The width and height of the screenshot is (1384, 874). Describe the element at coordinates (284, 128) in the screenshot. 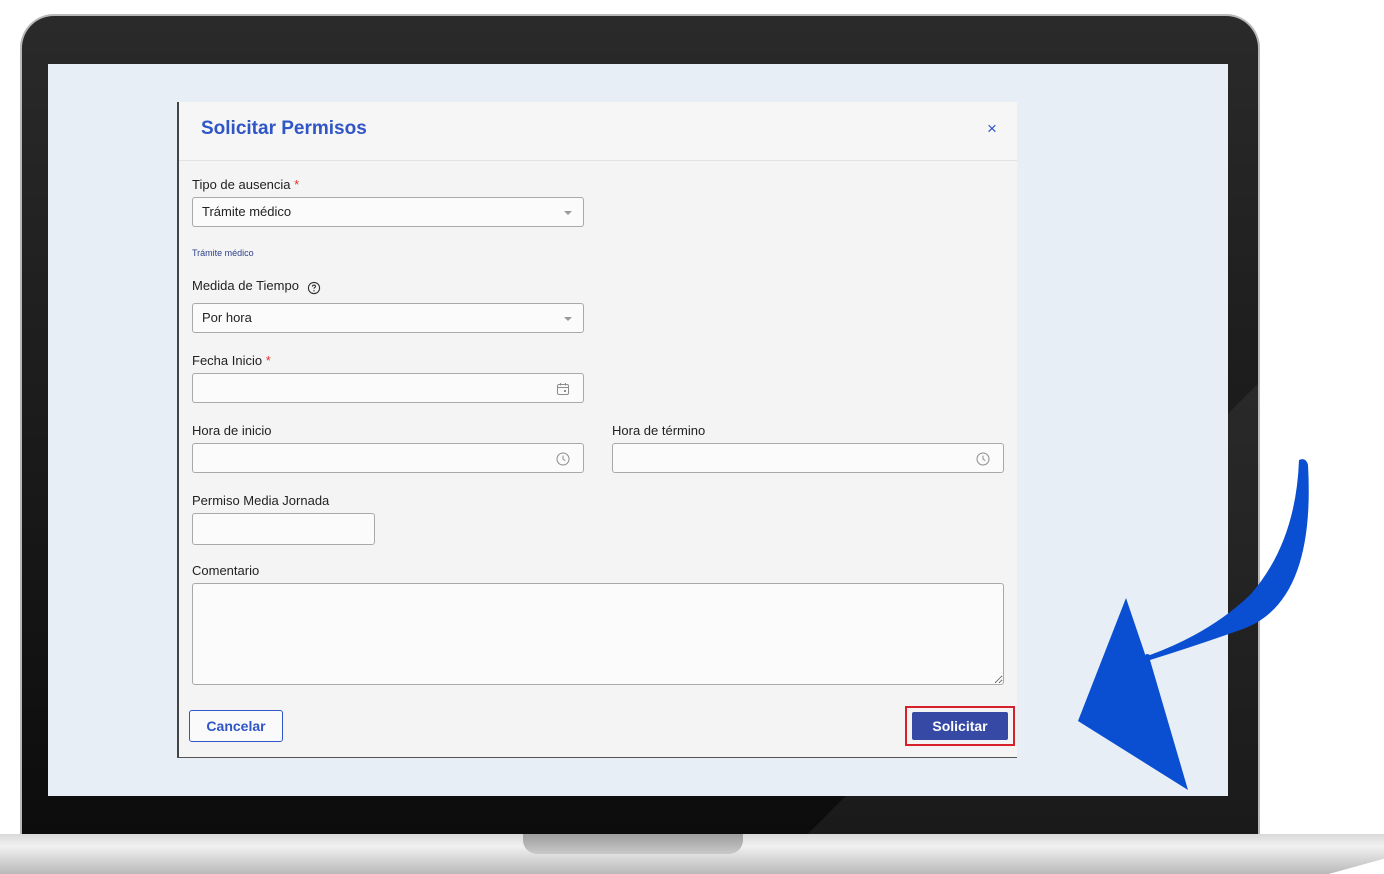

I see `modal-title: Solicitar Permisos` at that location.